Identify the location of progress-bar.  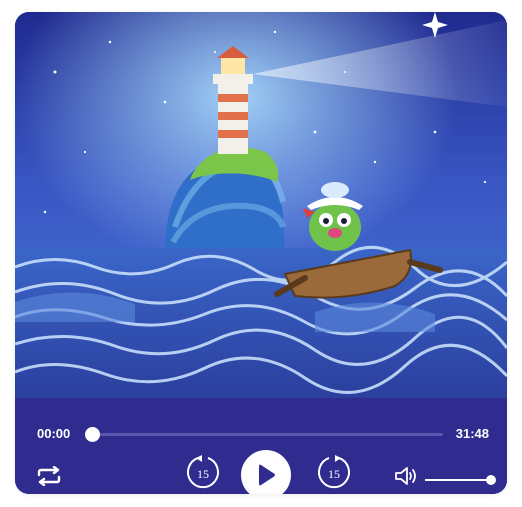
(264, 434).